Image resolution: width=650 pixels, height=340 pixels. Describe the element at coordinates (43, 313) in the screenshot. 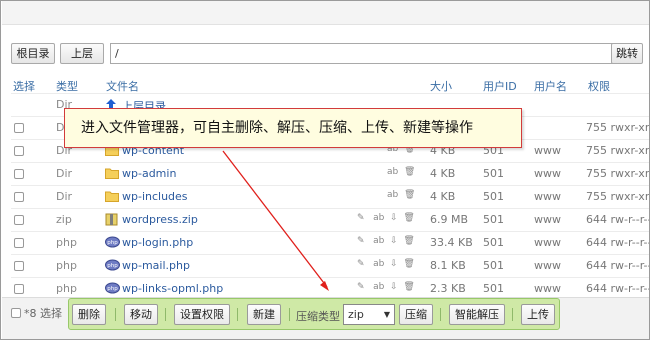

I see `select-count: *8 选择` at that location.